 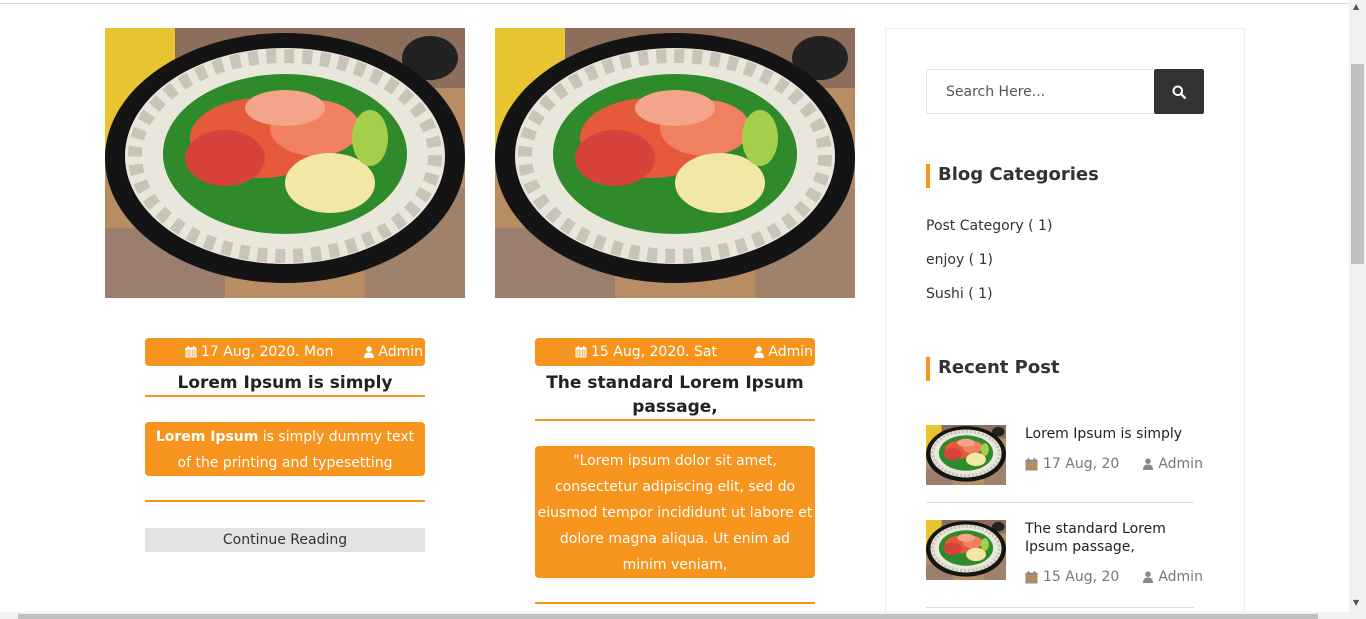 I want to click on category-link: Post Category ( 1), so click(x=989, y=226).